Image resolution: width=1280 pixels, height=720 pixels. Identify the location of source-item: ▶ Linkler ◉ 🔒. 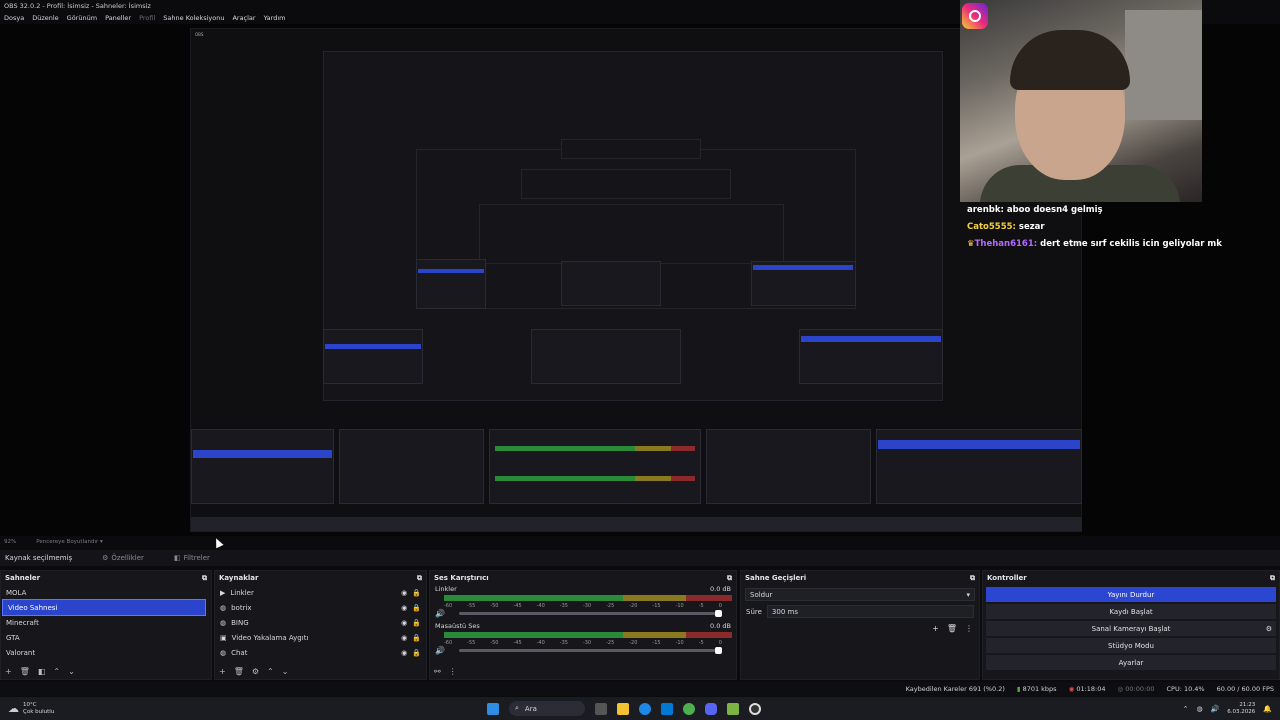
(320, 592).